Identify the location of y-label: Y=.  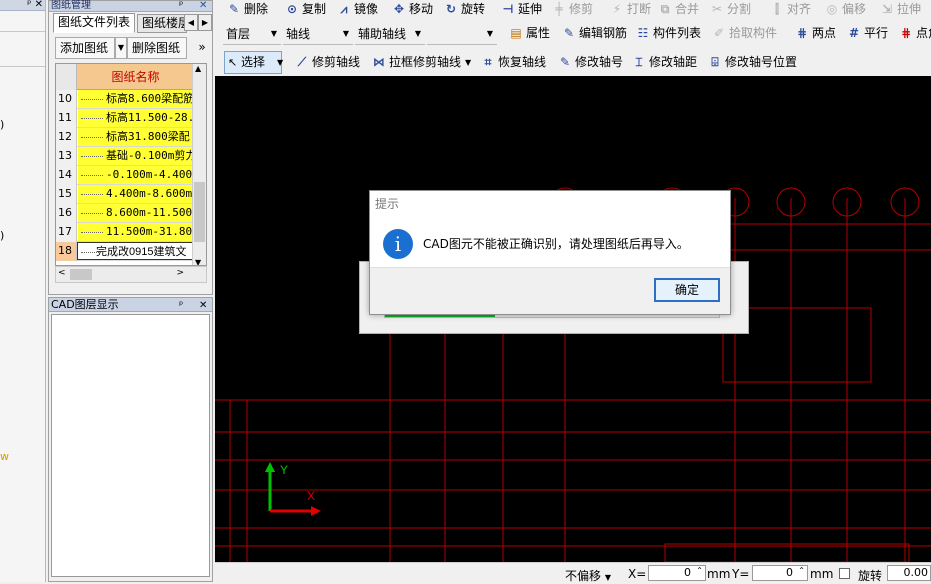
(741, 574).